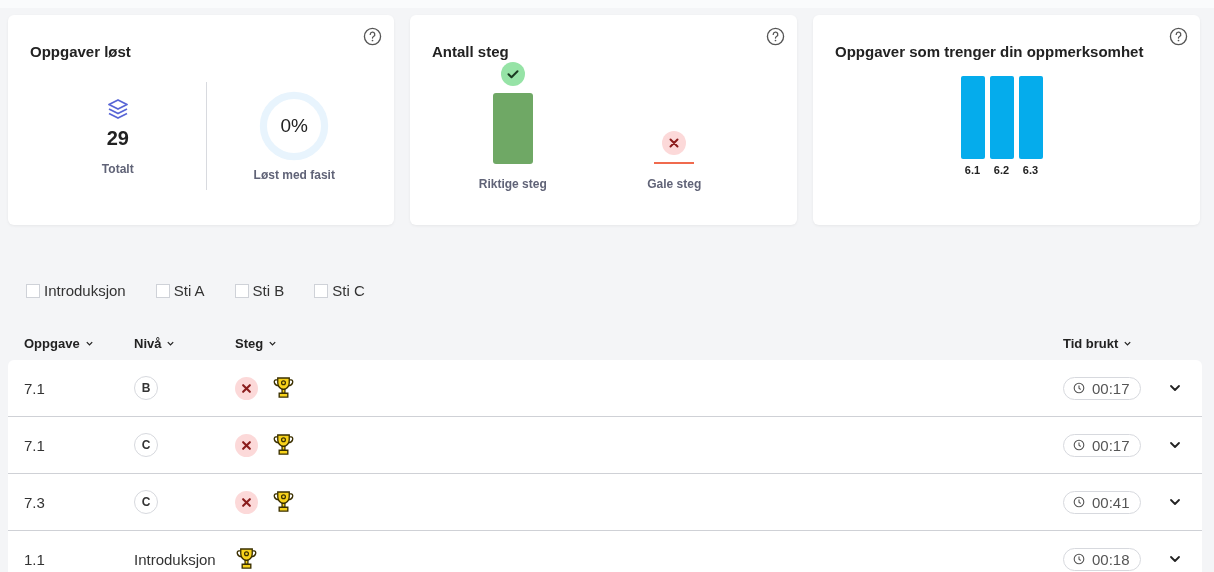  What do you see at coordinates (59, 343) in the screenshot?
I see `column-header: Oppgave` at bounding box center [59, 343].